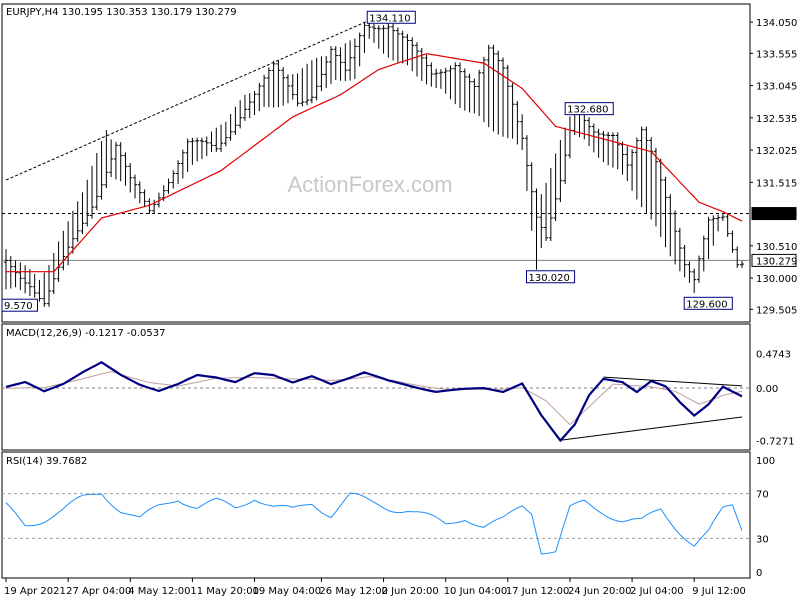 This screenshot has width=800, height=600. Describe the element at coordinates (369, 184) in the screenshot. I see `watermark: ActionForex.com` at that location.